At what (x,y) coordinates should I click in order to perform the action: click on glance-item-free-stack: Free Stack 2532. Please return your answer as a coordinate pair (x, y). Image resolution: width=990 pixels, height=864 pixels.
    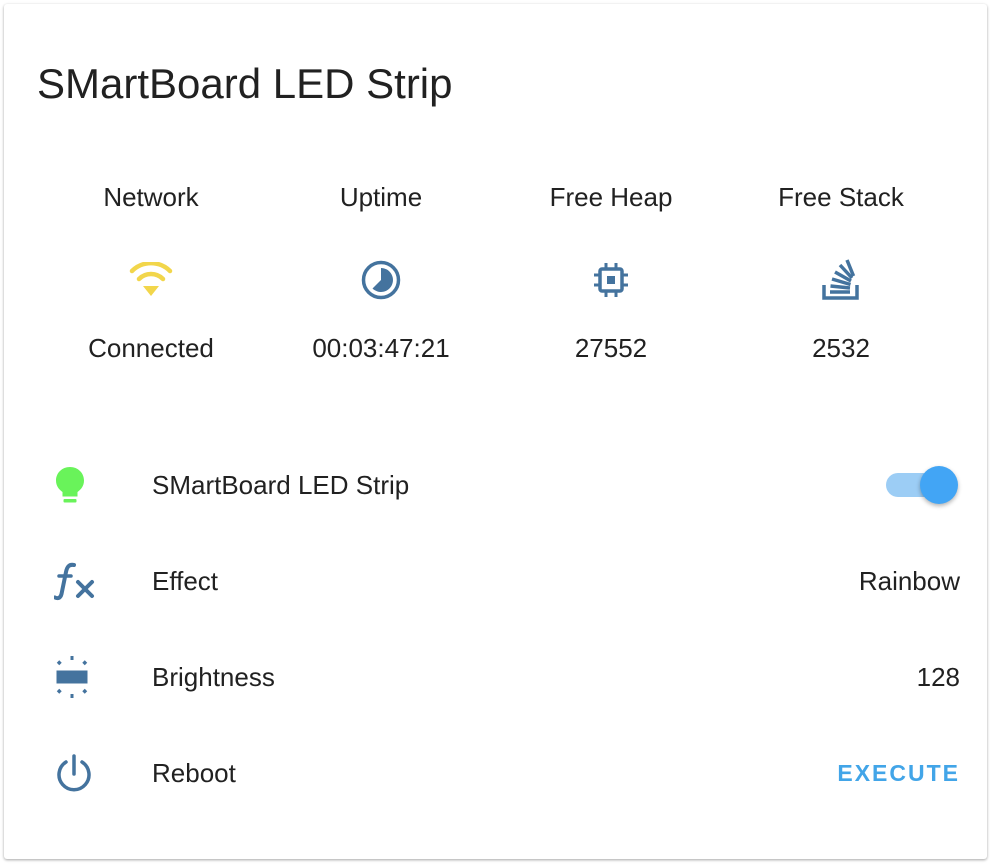
    Looking at the image, I should click on (841, 274).